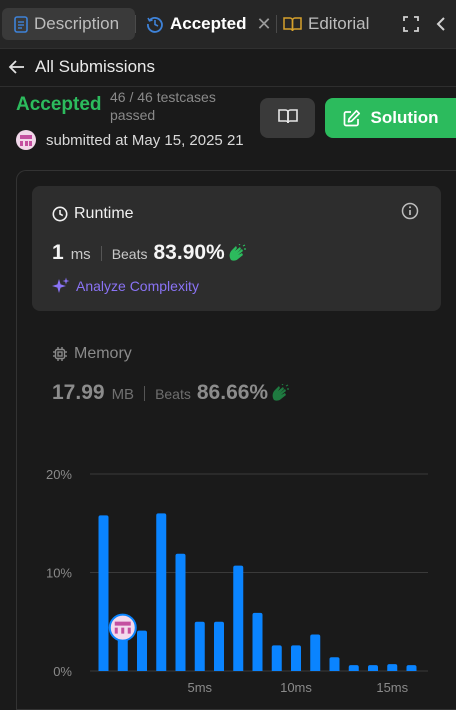 This screenshot has height=710, width=456. Describe the element at coordinates (58, 252) in the screenshot. I see `runtime-value: 1` at that location.